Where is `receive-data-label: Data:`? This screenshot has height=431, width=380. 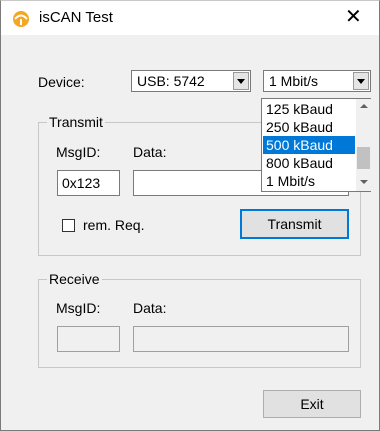
receive-data-label: Data: is located at coordinates (150, 308).